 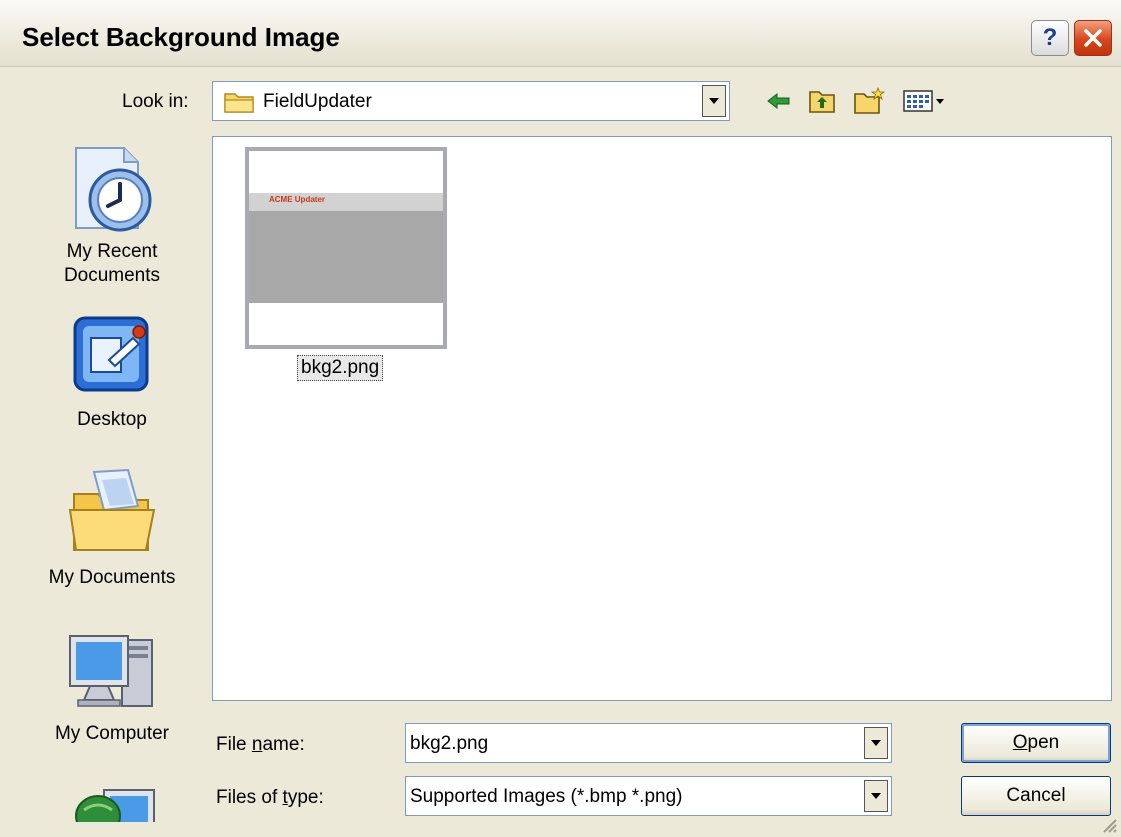 I want to click on place-my-network-places, so click(x=112, y=802).